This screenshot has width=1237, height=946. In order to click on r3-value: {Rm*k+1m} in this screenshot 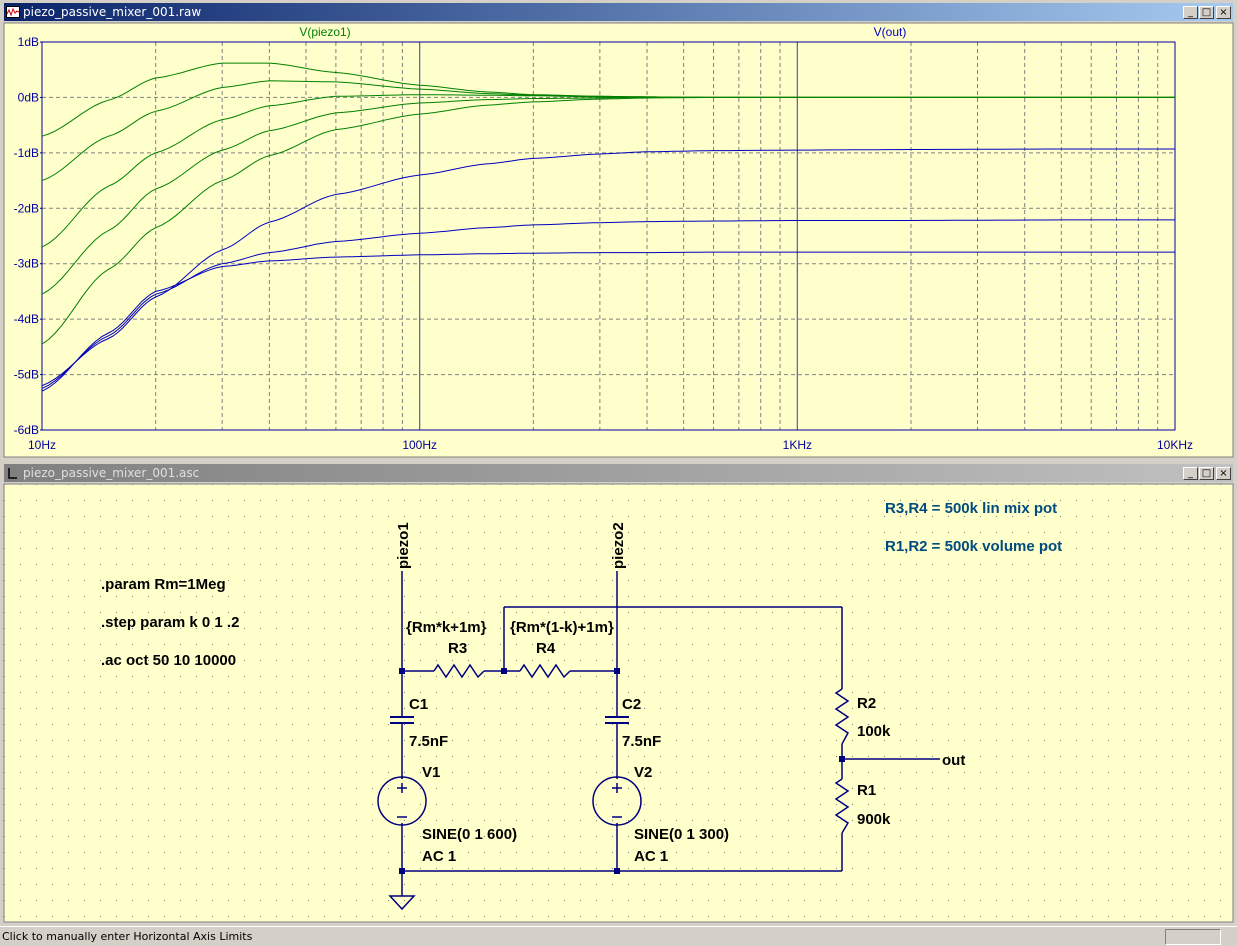, I will do `click(446, 627)`.